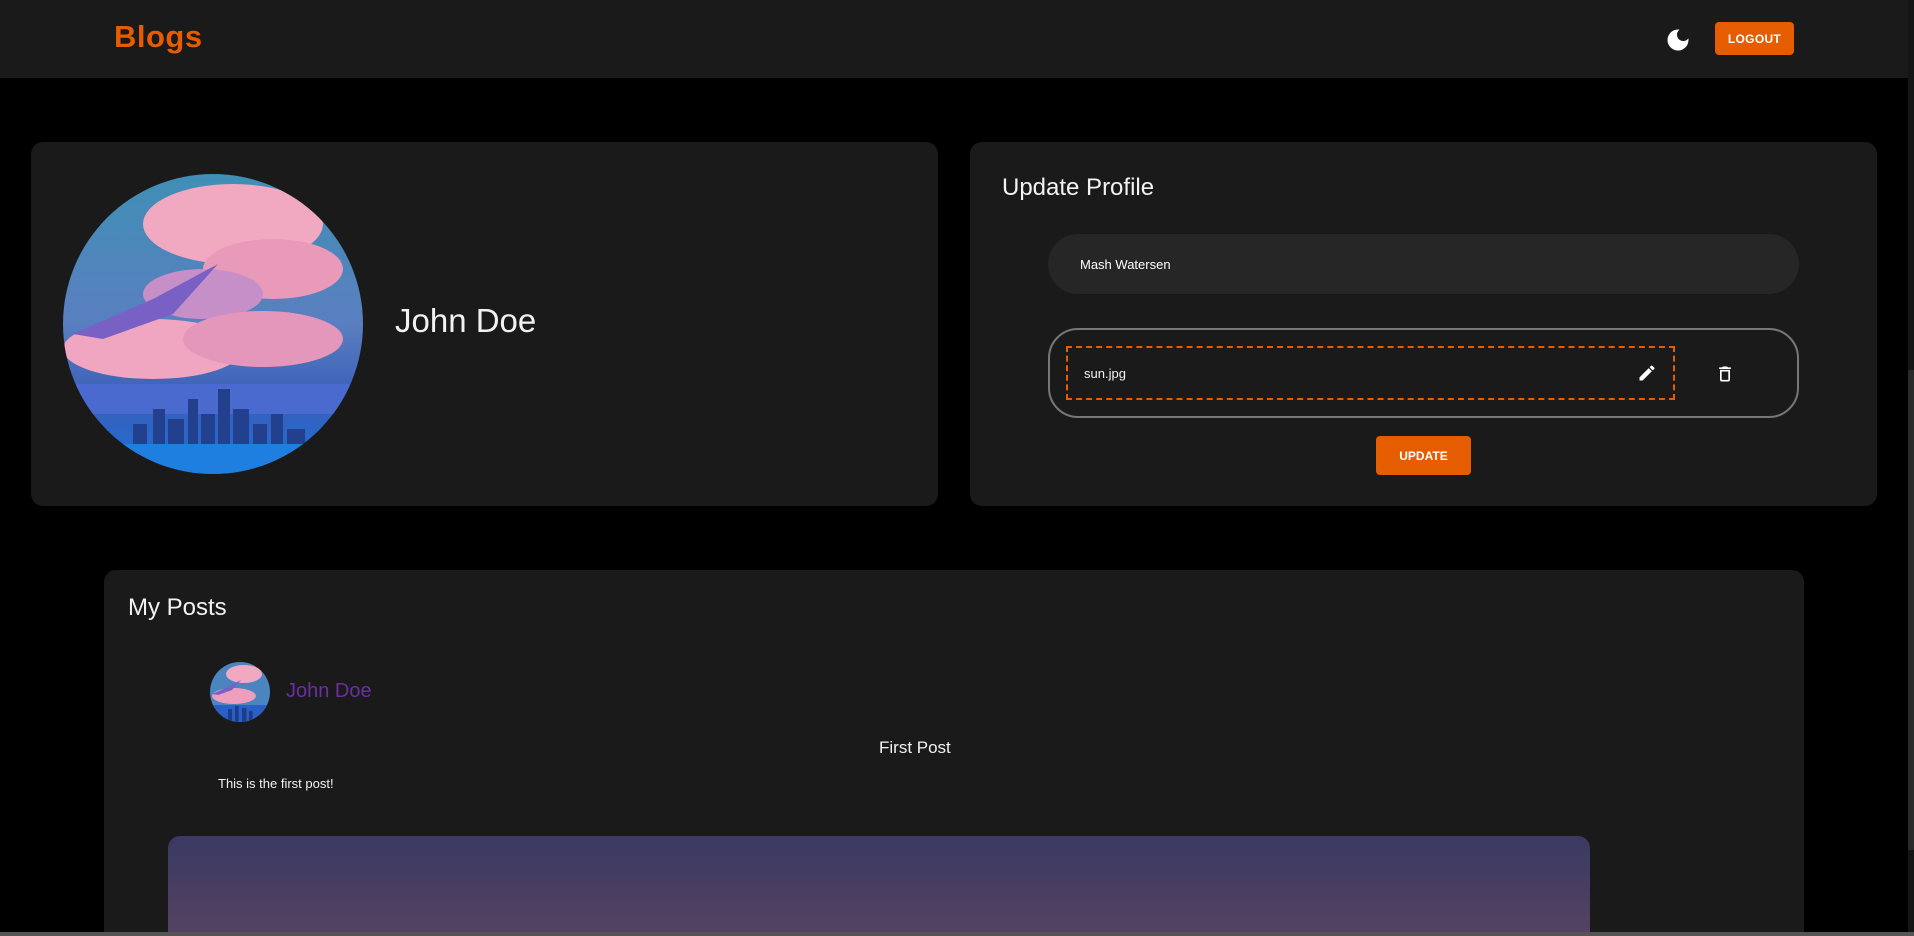  I want to click on file-name: sun.jpg, so click(1105, 373).